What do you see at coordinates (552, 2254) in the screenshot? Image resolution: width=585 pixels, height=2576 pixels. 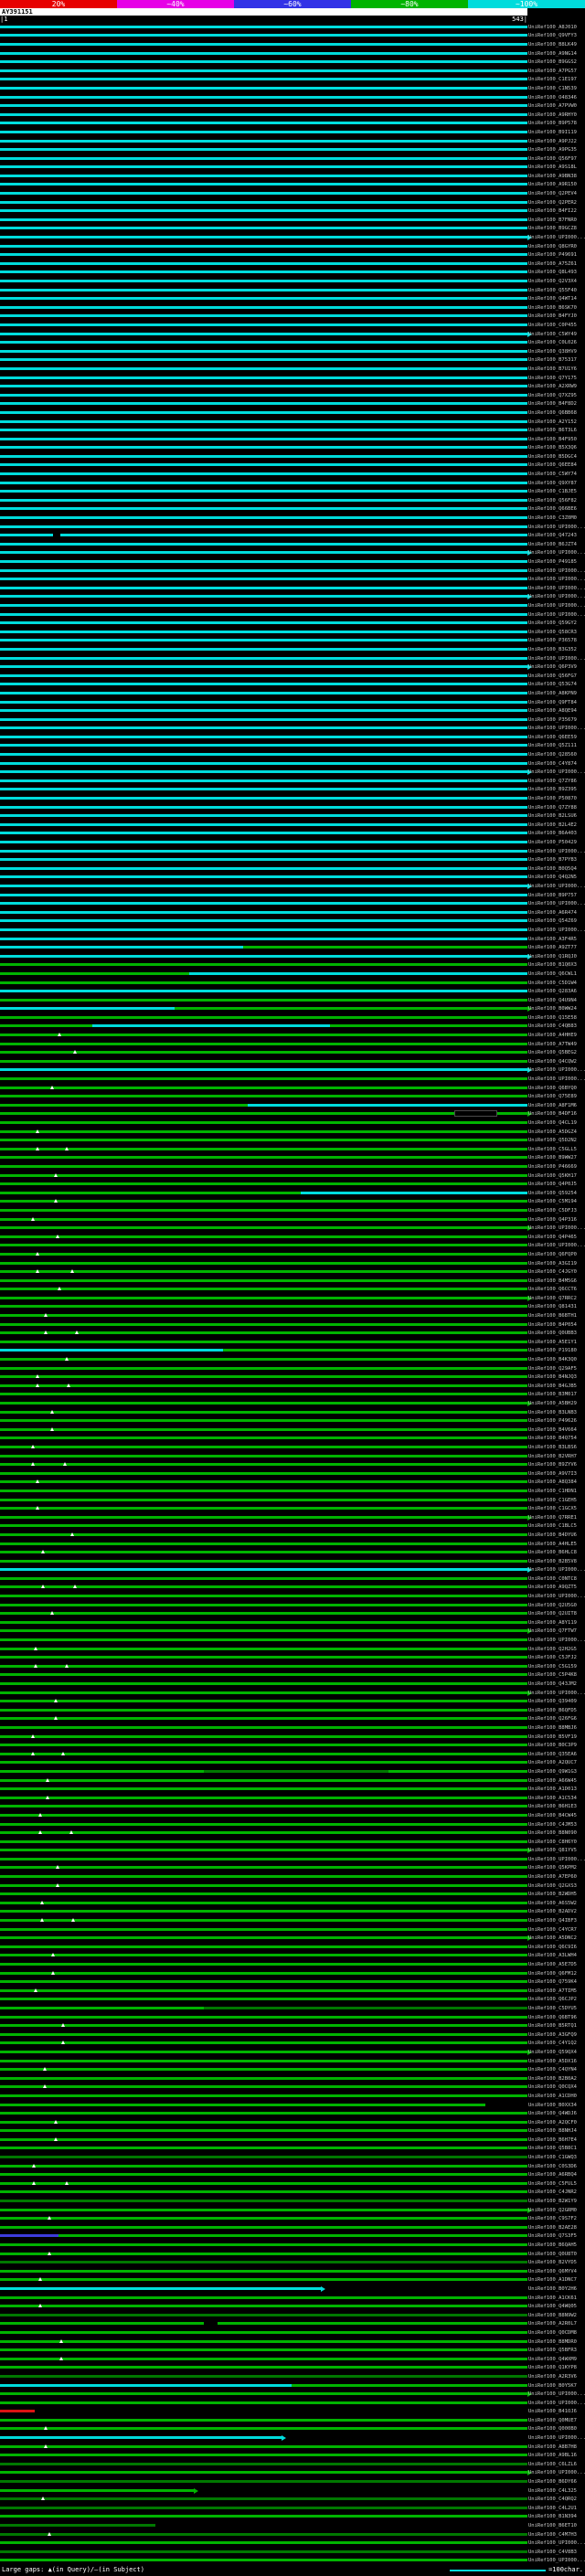 I see `hit-label: UniRef100_Q0U8T0` at bounding box center [552, 2254].